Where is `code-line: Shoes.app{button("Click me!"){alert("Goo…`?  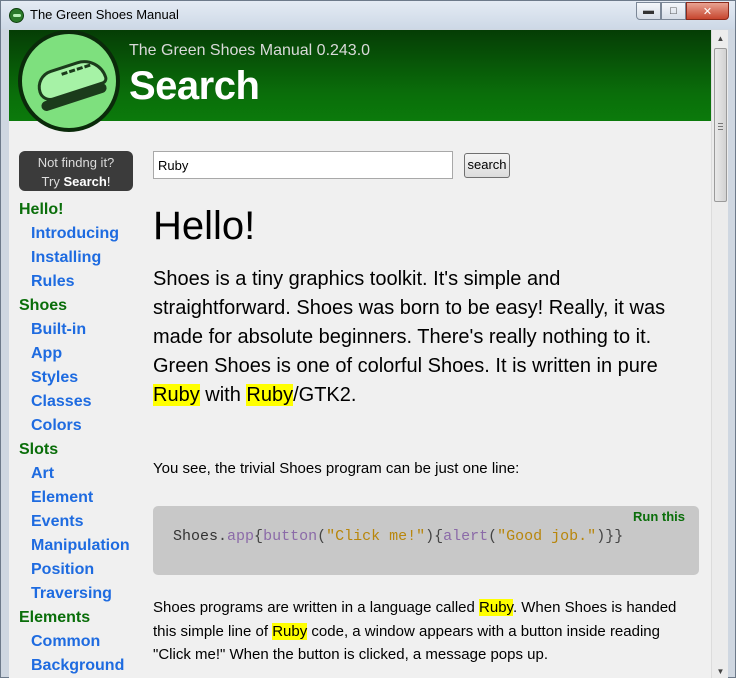 code-line: Shoes.app{button("Click me!"){alert("Goo… is located at coordinates (398, 536).